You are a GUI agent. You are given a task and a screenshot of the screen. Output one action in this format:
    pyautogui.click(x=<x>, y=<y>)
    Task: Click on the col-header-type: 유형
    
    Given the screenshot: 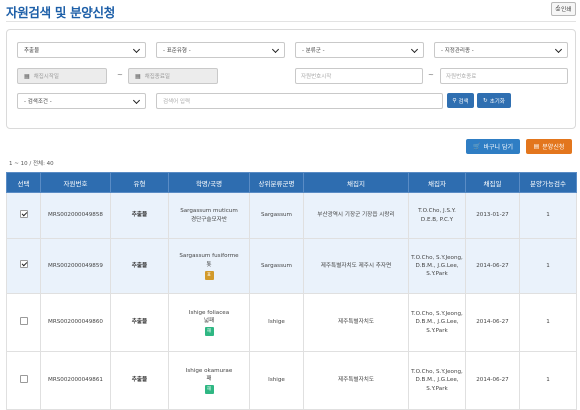 What is the action you would take?
    pyautogui.click(x=139, y=182)
    